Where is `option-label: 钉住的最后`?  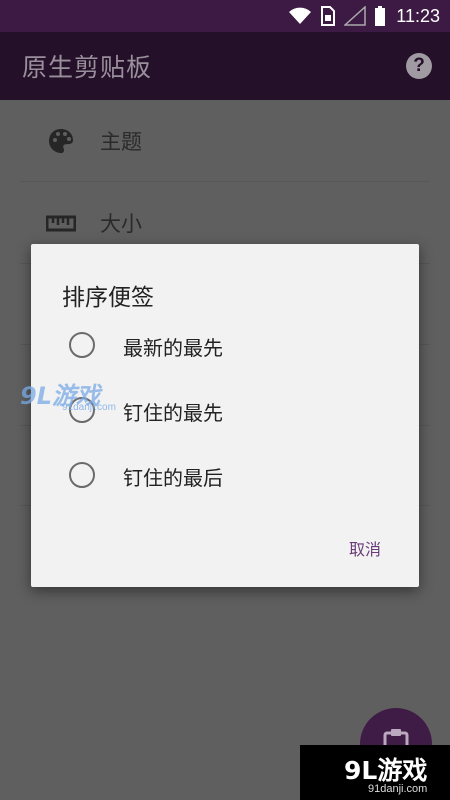 option-label: 钉住的最后 is located at coordinates (173, 478).